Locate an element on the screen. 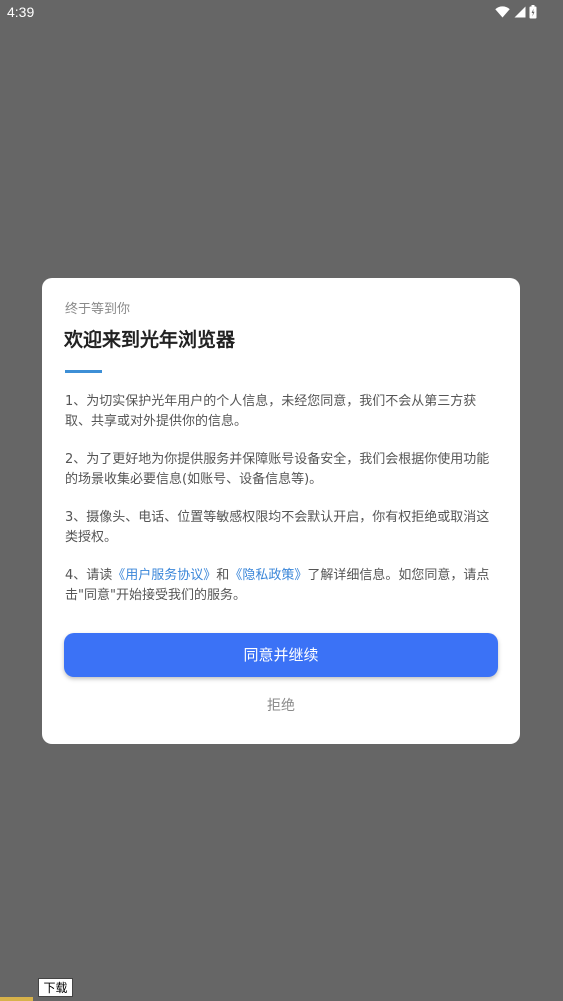  signal-icon is located at coordinates (519, 12).